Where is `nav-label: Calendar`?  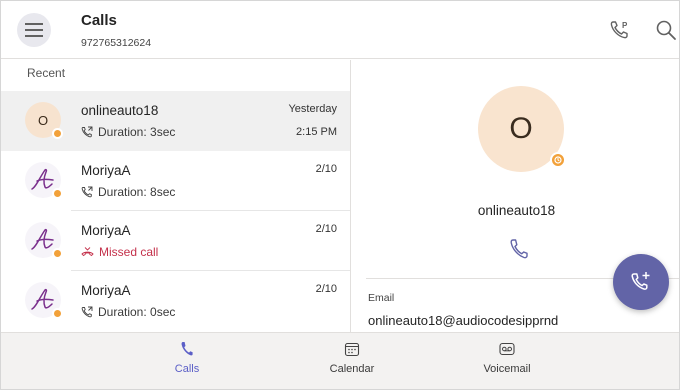 nav-label: Calendar is located at coordinates (352, 369).